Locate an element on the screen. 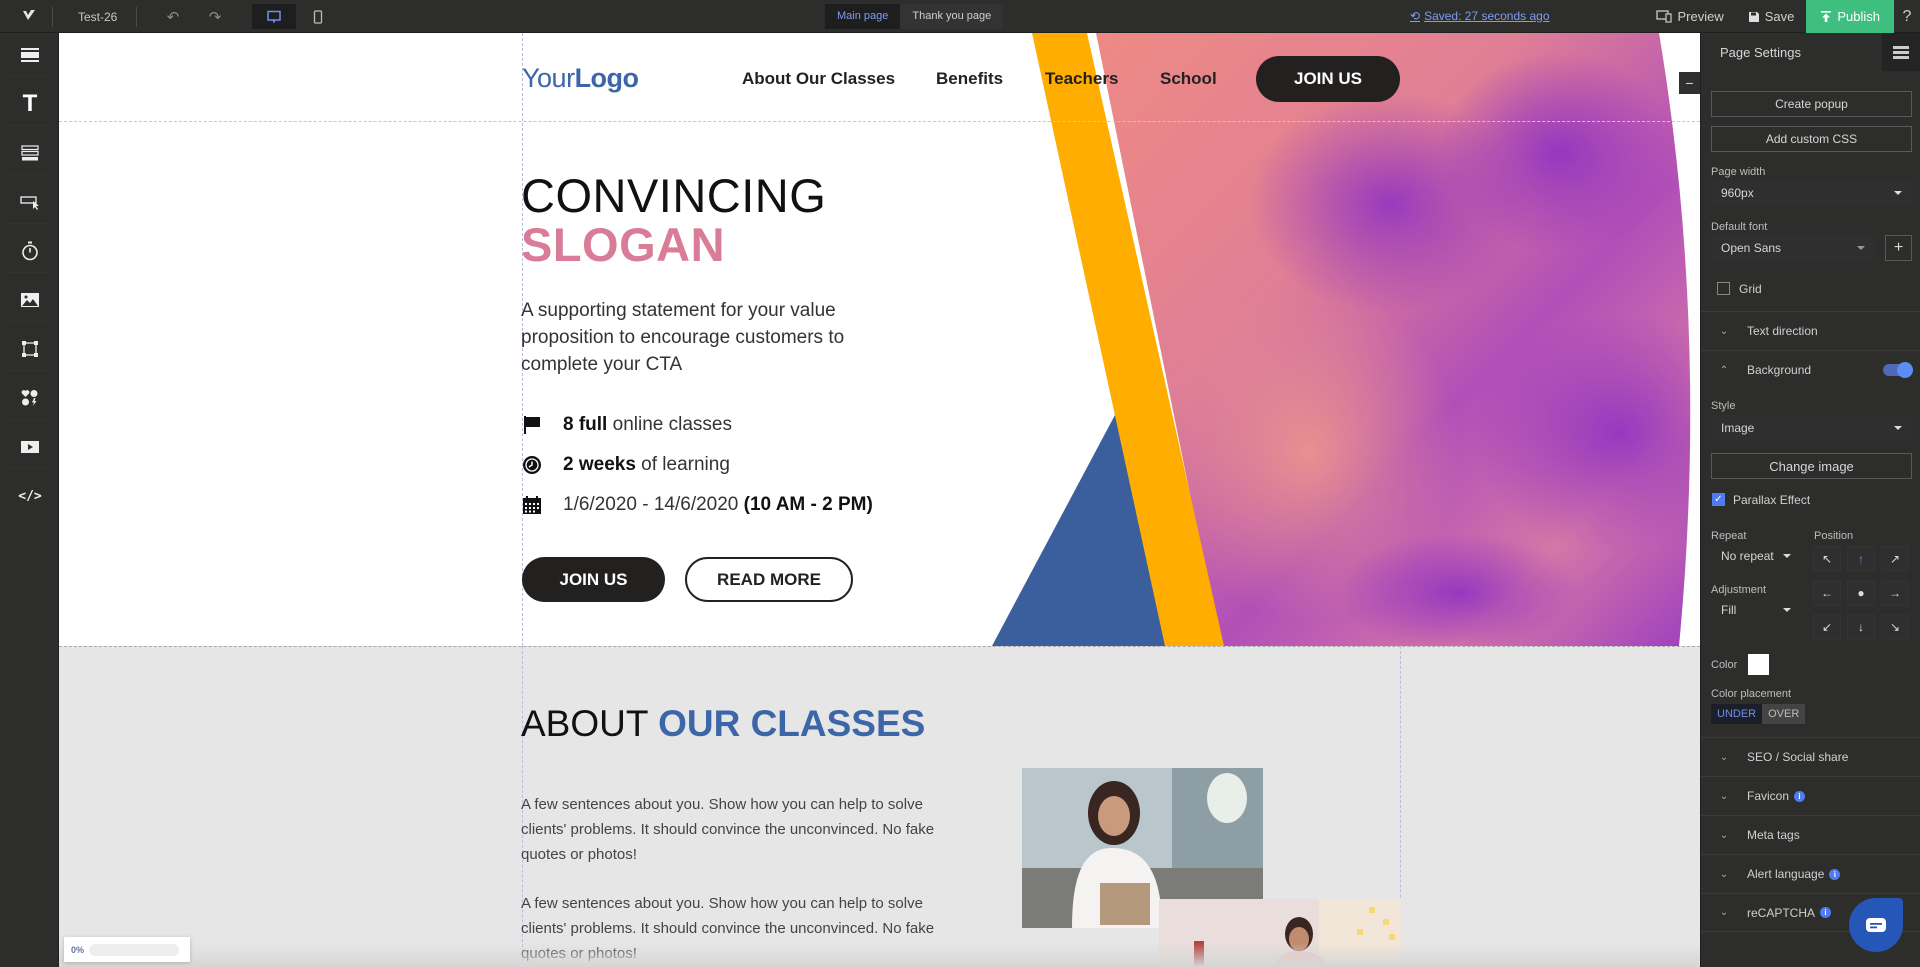  parallax-label: Parallax Effect is located at coordinates (1772, 500).